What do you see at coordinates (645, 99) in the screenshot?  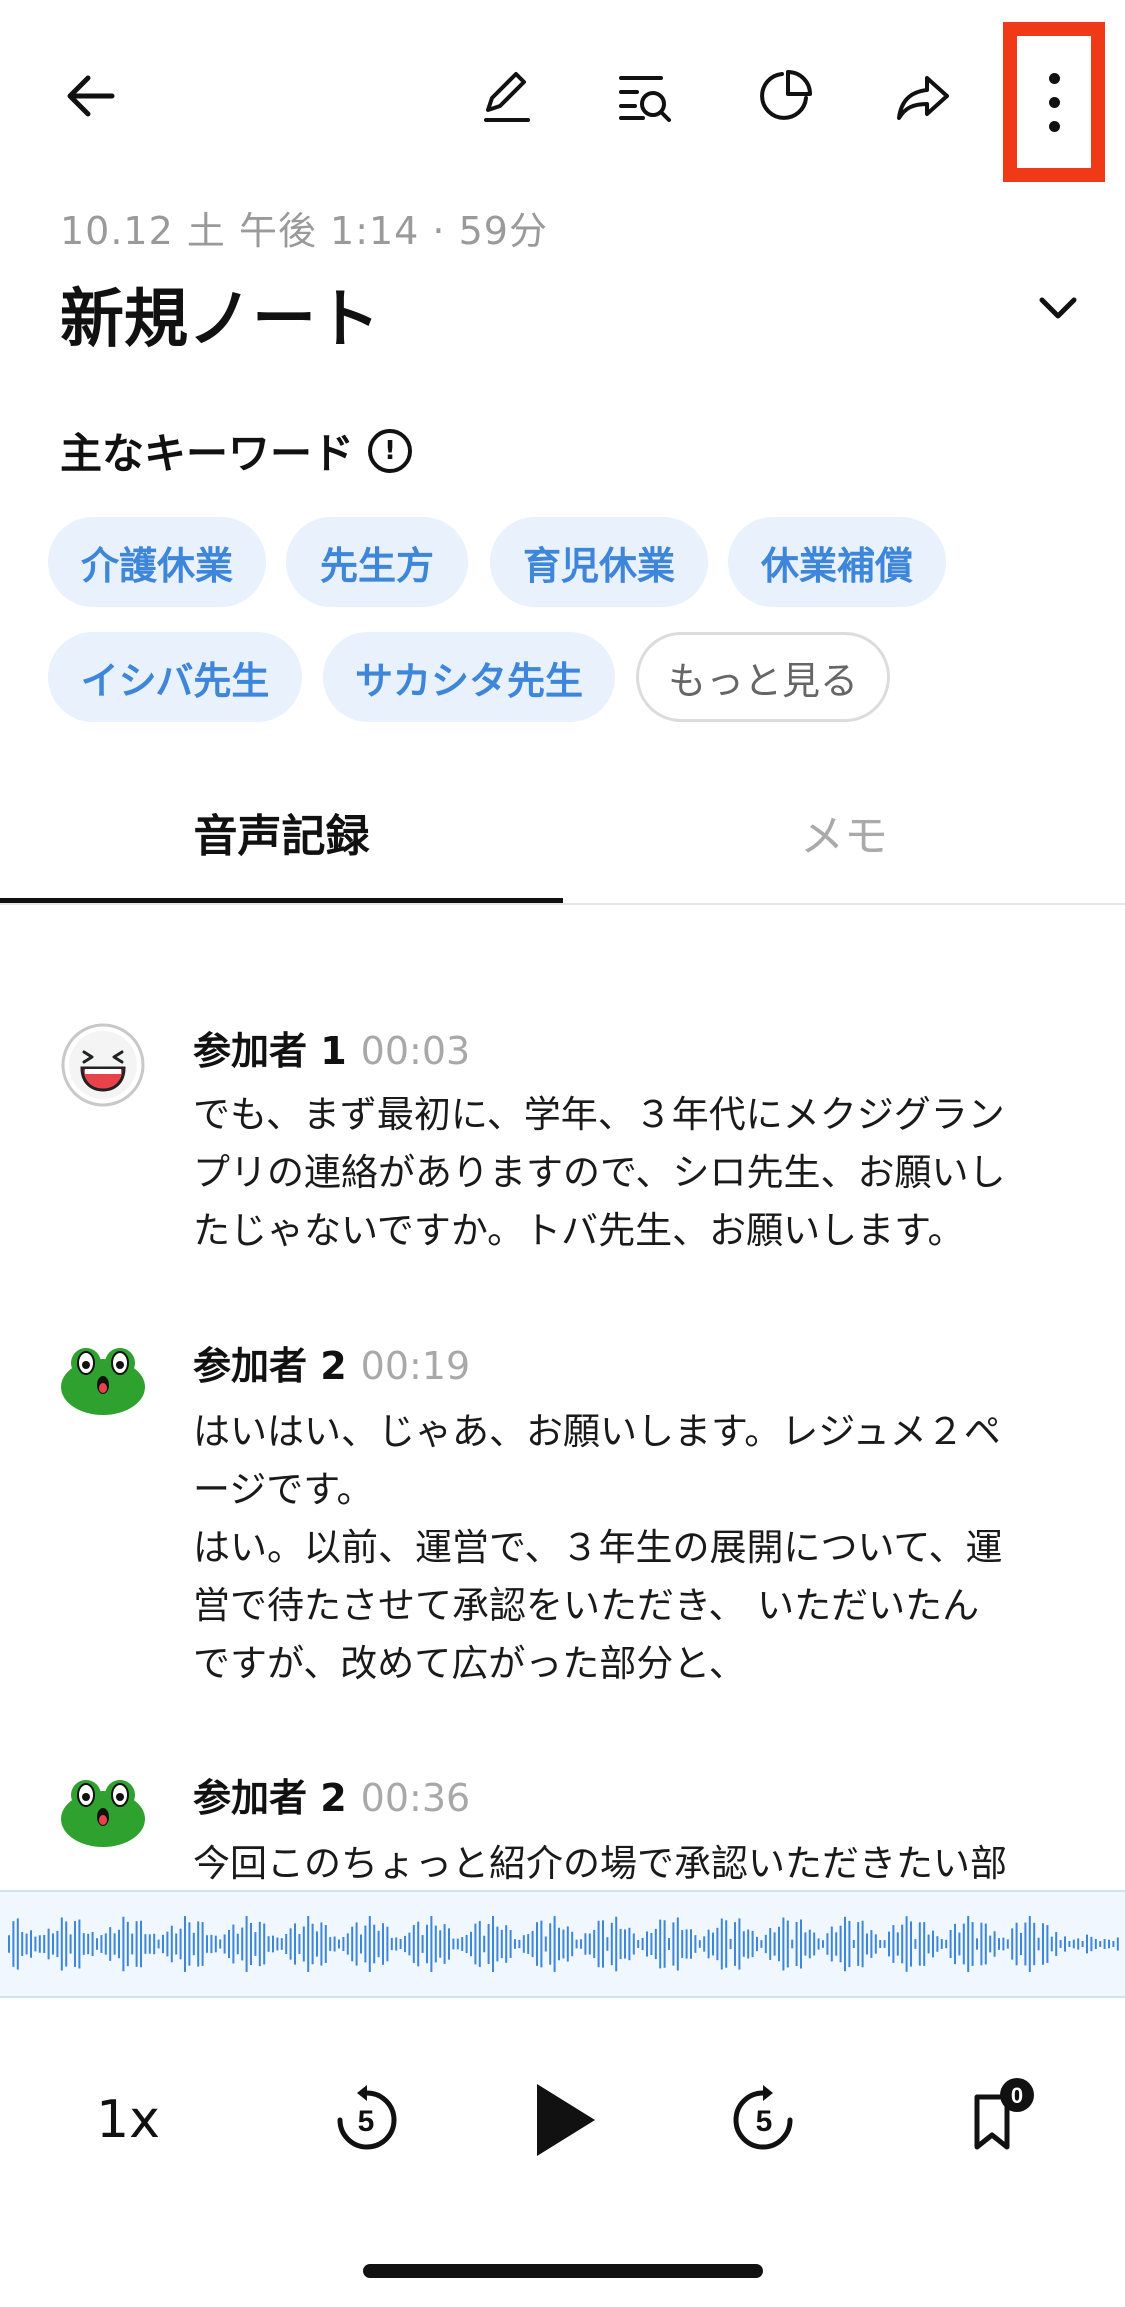 I see `search-list-icon` at bounding box center [645, 99].